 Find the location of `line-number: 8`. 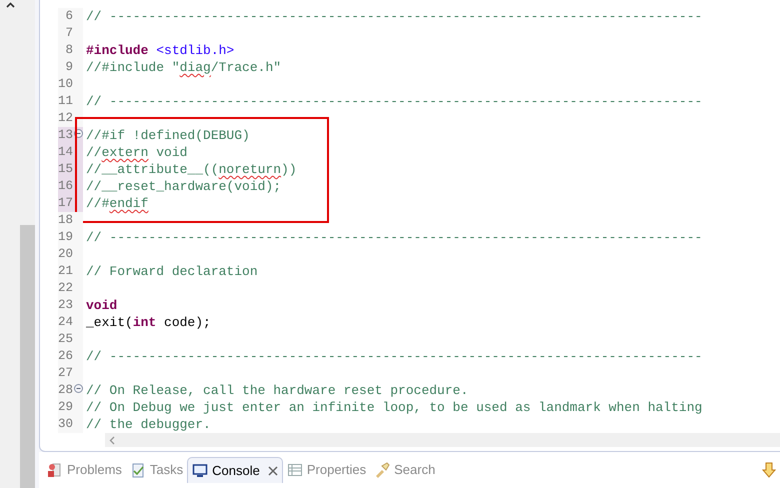

line-number: 8 is located at coordinates (69, 51).